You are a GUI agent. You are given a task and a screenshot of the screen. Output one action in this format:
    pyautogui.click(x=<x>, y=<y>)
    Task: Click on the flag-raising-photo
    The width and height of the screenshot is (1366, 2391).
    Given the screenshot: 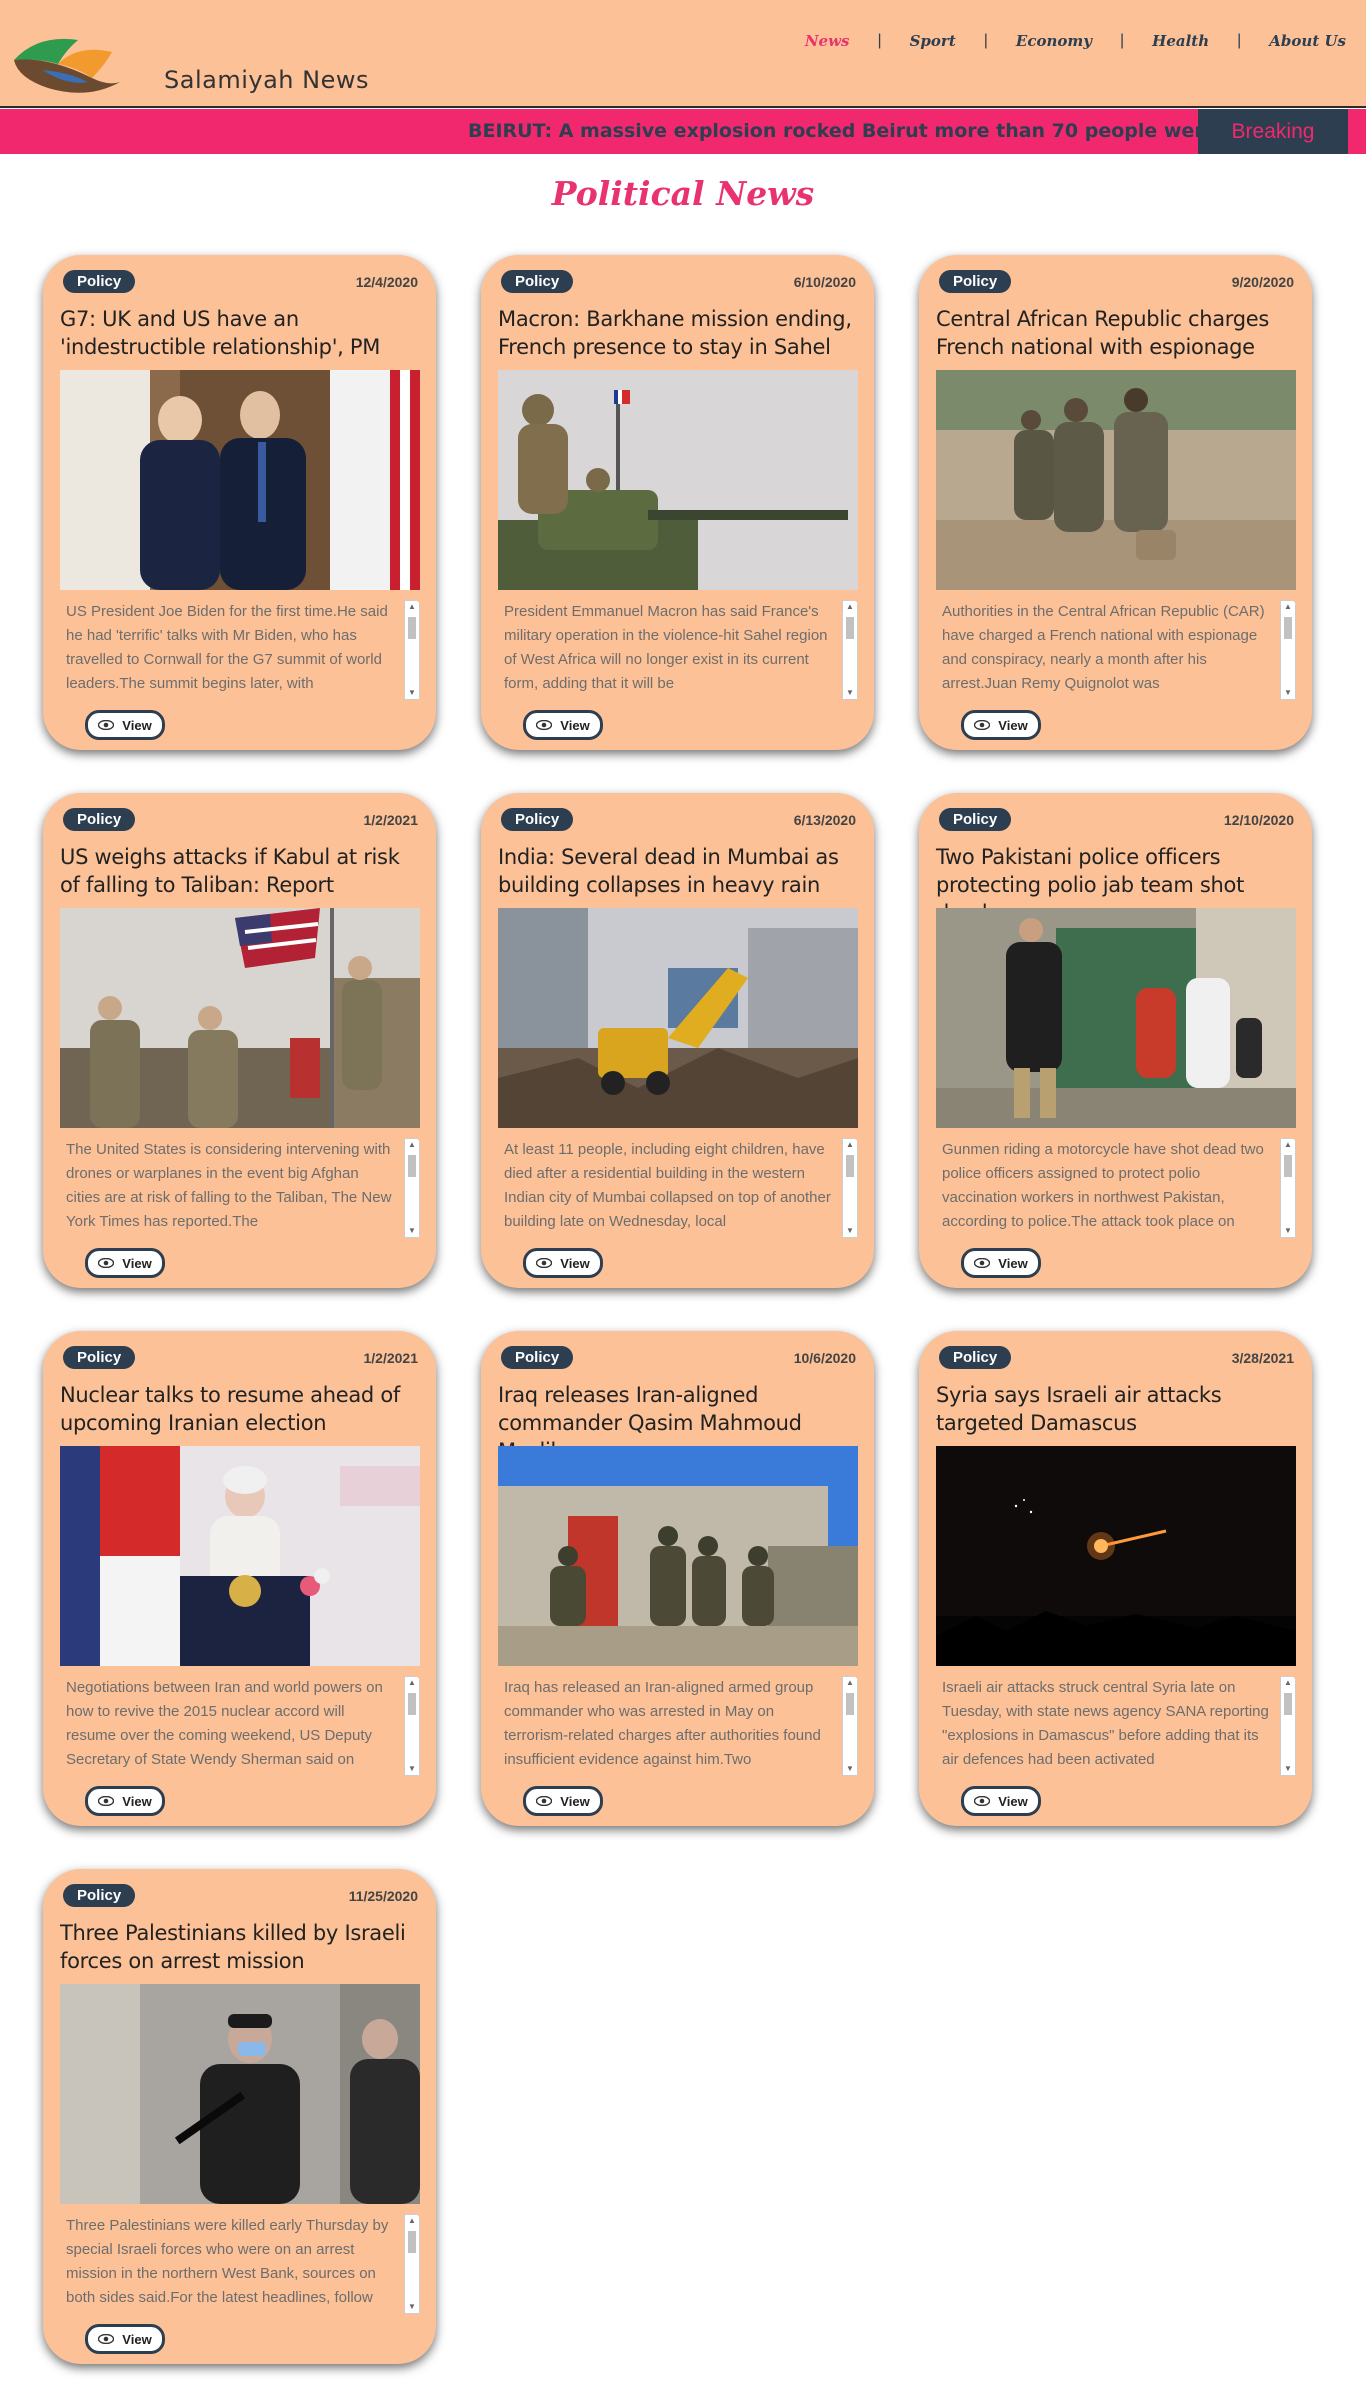 What is the action you would take?
    pyautogui.click(x=240, y=1018)
    